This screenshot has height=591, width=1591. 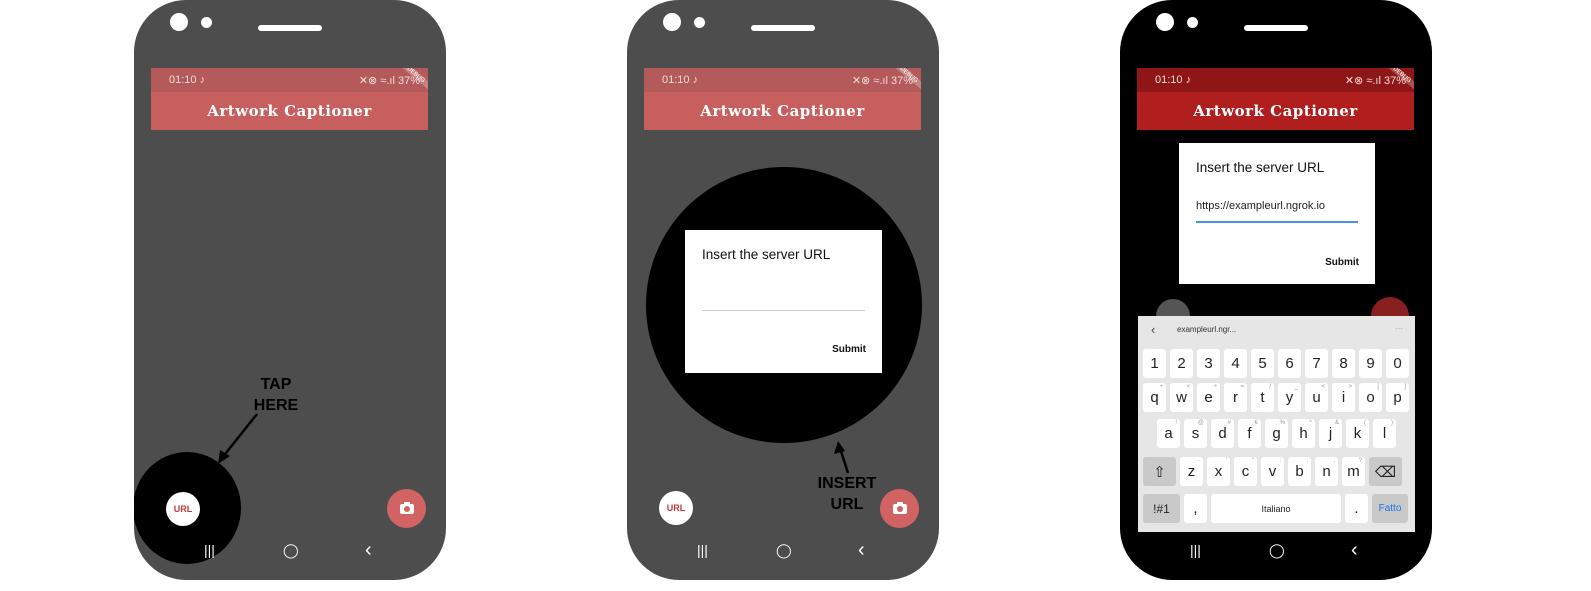 I want to click on key: 5, so click(x=1262, y=363).